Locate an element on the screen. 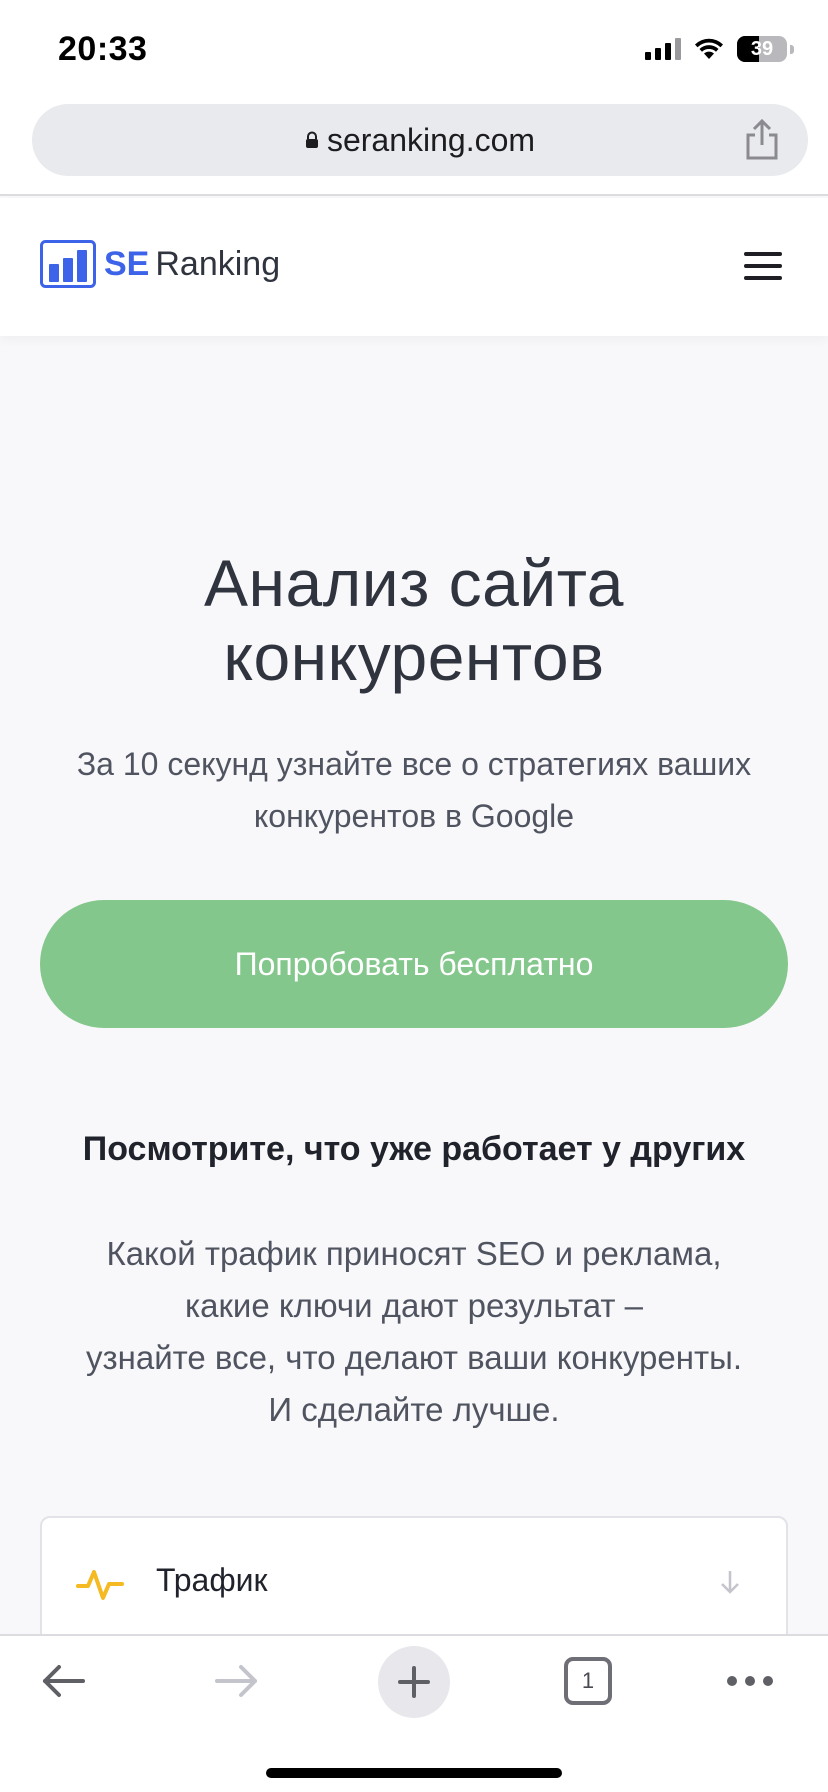 The height and width of the screenshot is (1792, 828). status-icons: 39 is located at coordinates (719, 49).